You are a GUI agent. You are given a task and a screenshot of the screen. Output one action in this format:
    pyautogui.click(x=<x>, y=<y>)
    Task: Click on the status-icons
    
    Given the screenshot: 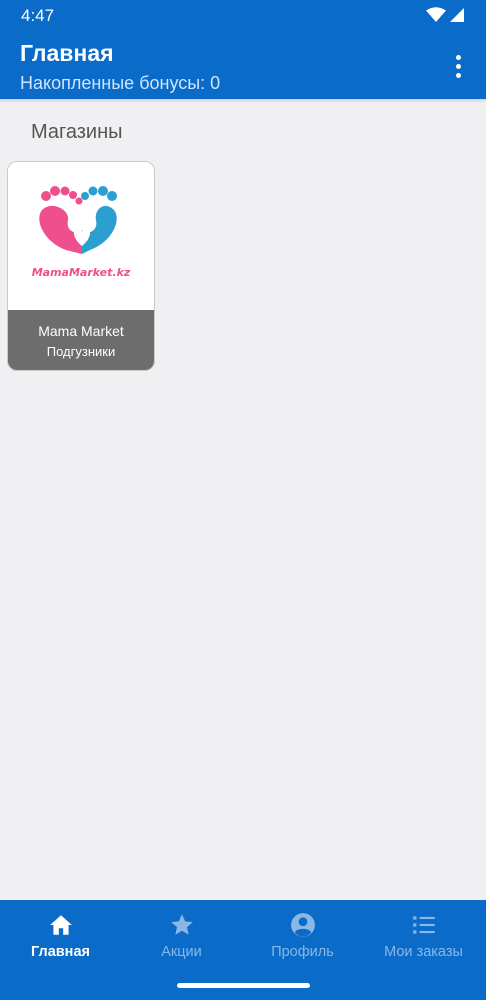 What is the action you would take?
    pyautogui.click(x=445, y=15)
    